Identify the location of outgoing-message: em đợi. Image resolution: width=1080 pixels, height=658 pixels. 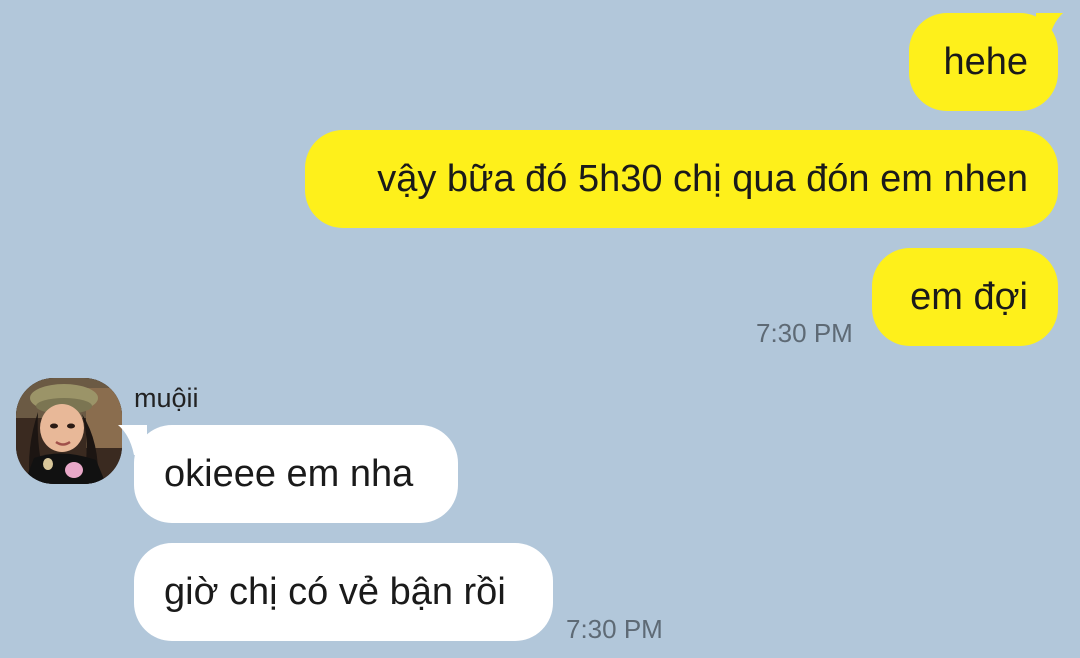
(965, 297).